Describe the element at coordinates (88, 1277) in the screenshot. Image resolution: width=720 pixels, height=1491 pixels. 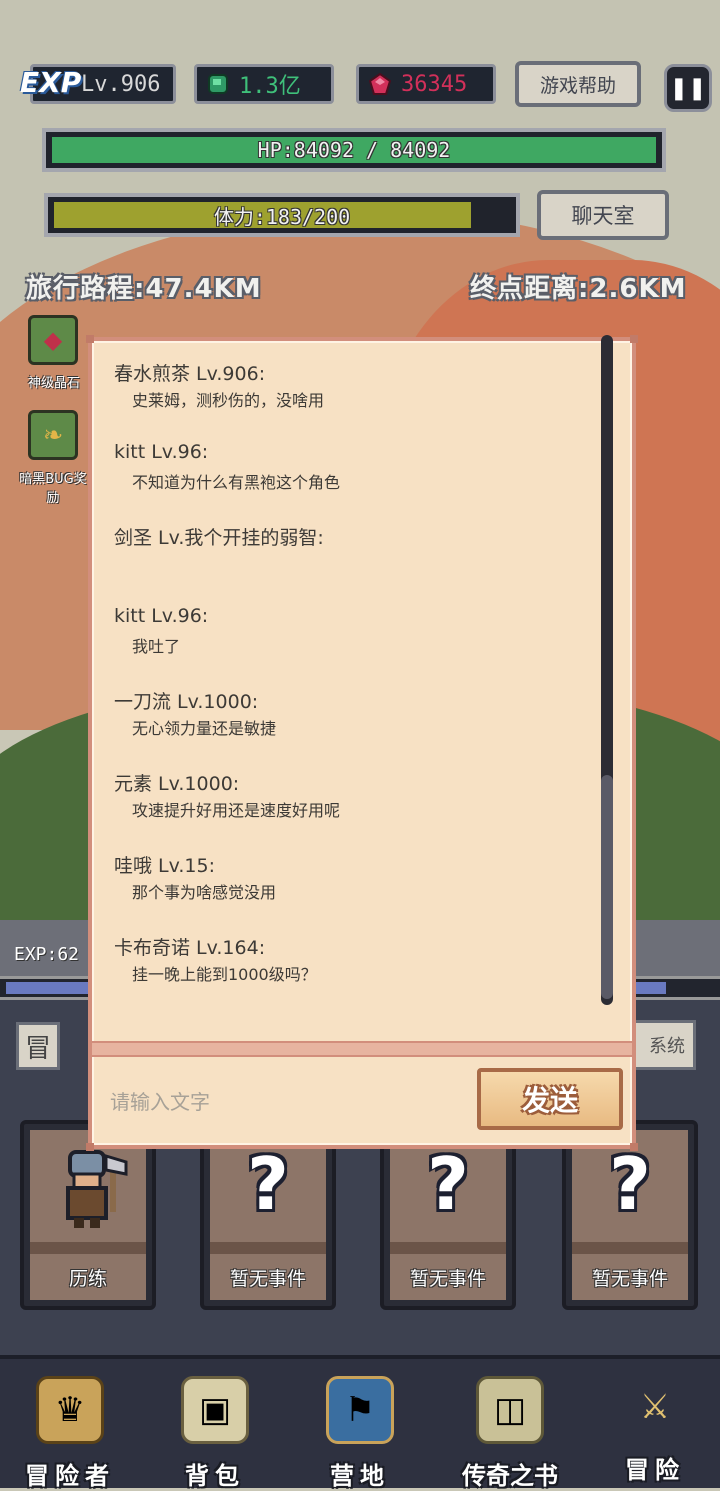
I see `event-card-label: 历练` at that location.